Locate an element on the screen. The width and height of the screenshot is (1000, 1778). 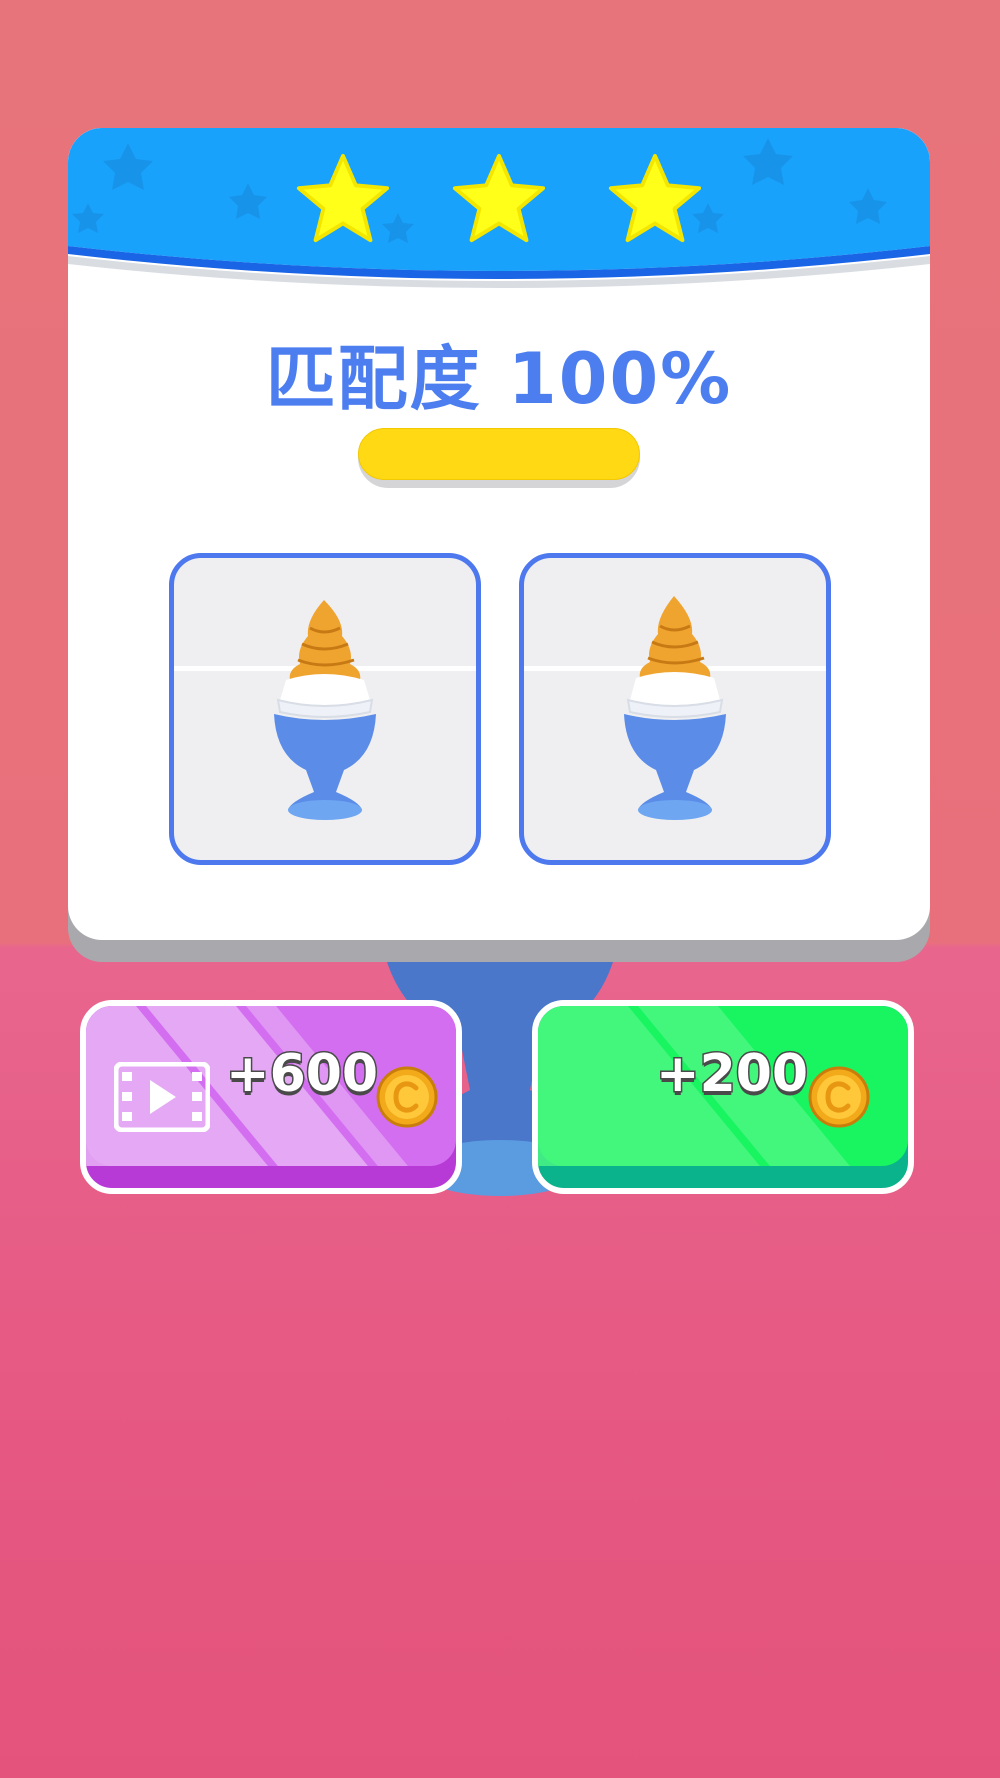
match-progress-fill is located at coordinates (499, 454).